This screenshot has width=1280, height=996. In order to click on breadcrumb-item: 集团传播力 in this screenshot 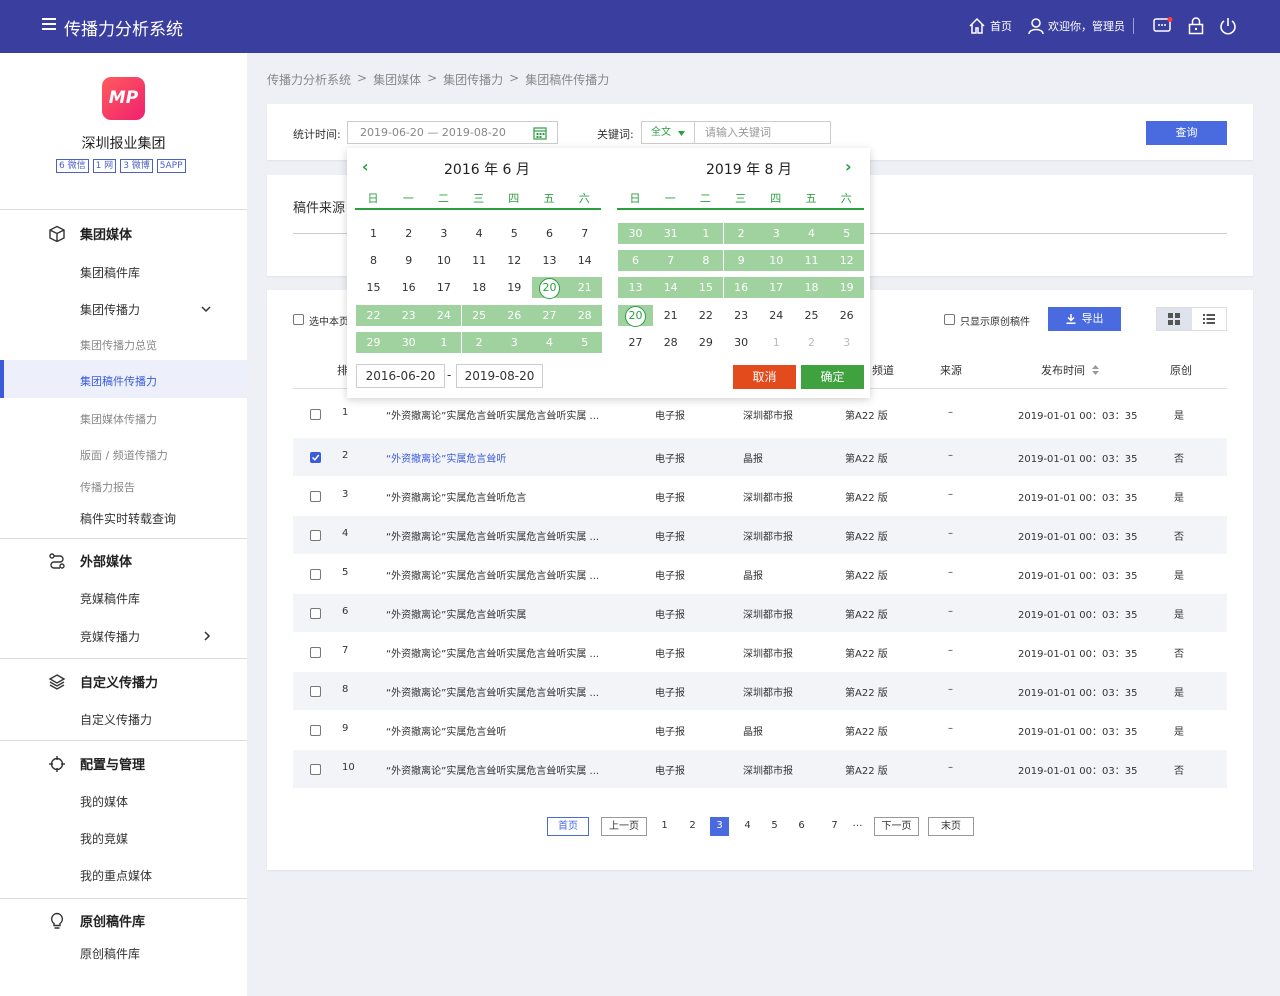, I will do `click(473, 79)`.